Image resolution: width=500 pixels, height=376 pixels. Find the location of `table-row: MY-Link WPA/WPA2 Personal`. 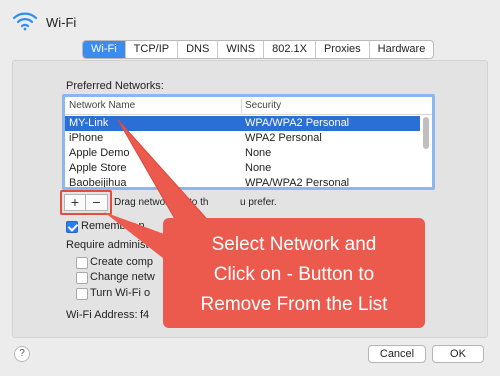

table-row: MY-Link WPA/WPA2 Personal is located at coordinates (242, 123).